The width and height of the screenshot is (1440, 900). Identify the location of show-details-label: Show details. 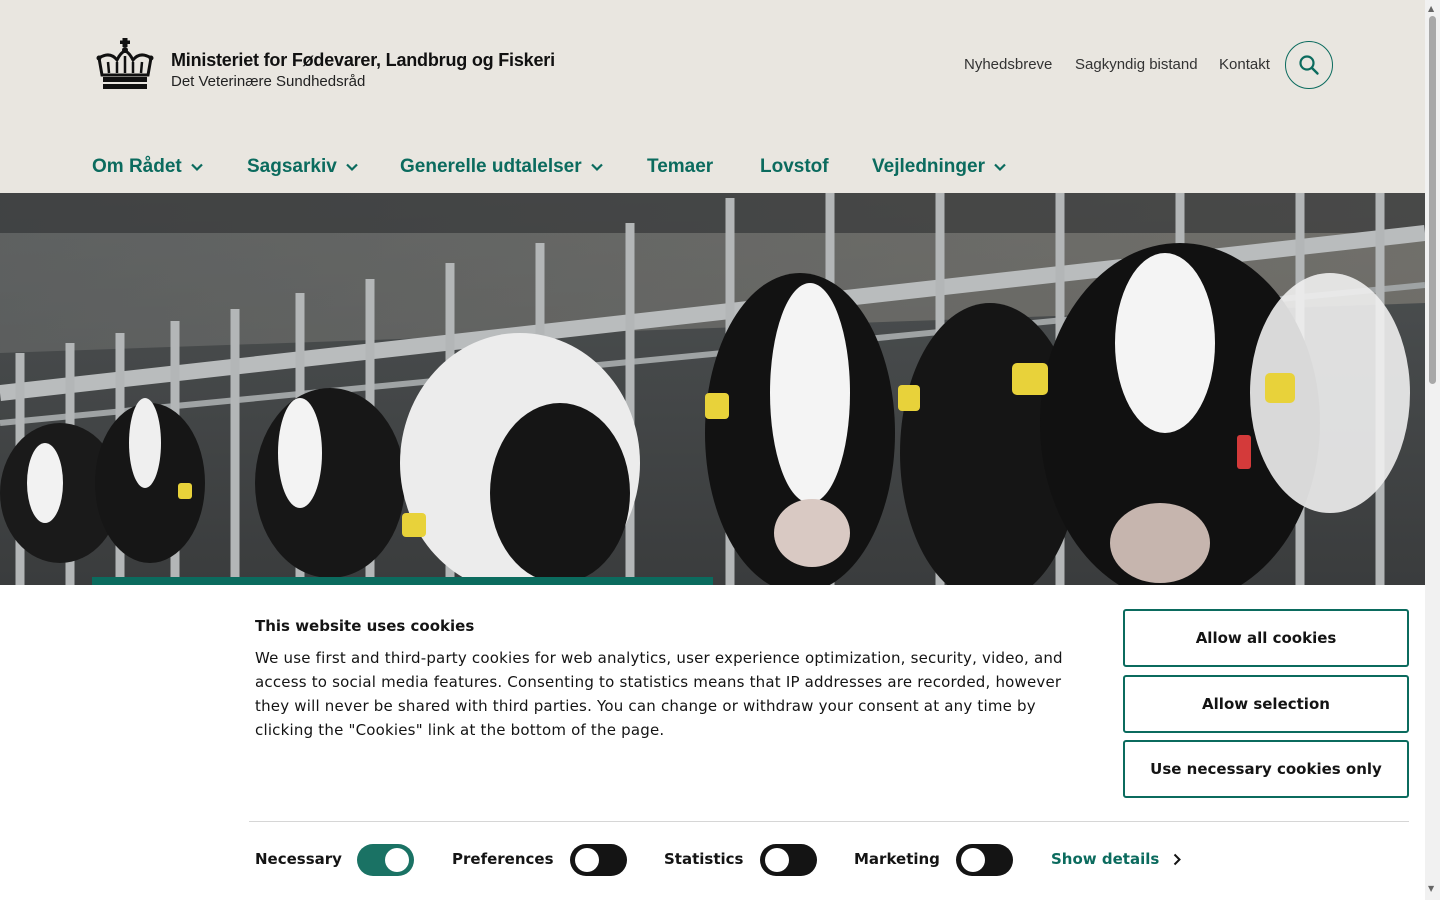
(1105, 859).